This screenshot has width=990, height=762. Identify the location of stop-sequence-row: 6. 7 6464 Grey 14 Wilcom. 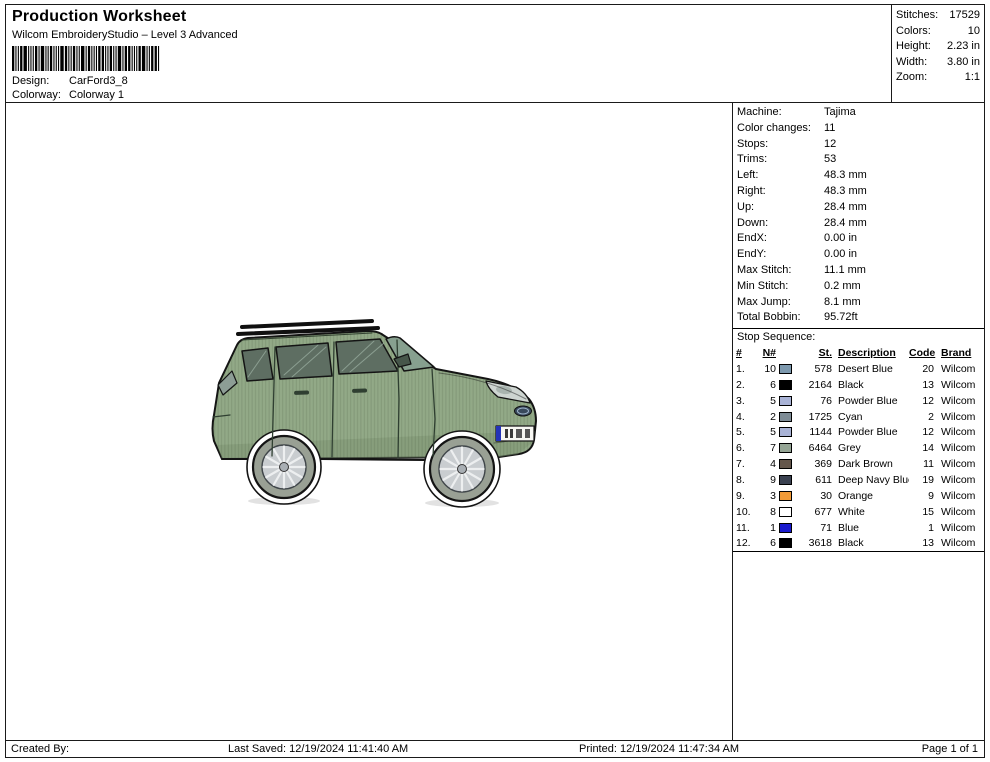
(858, 448).